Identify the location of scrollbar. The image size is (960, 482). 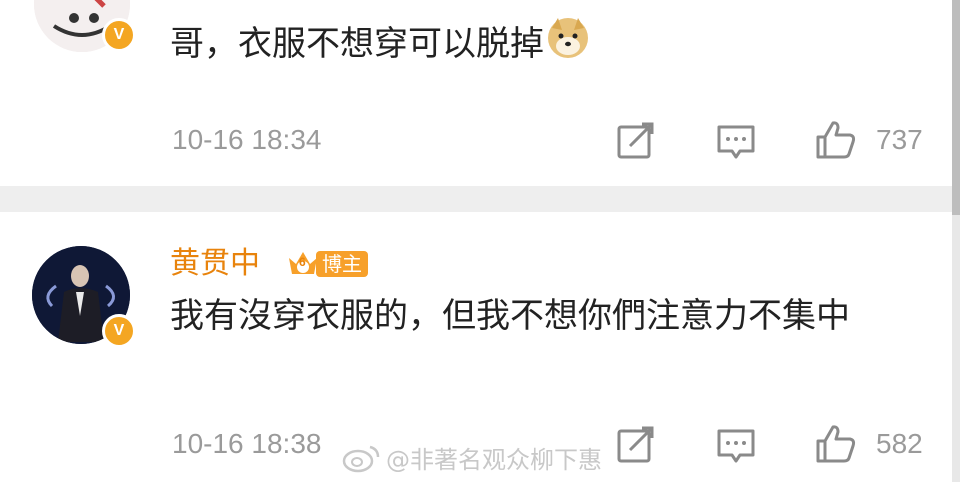
(956, 241).